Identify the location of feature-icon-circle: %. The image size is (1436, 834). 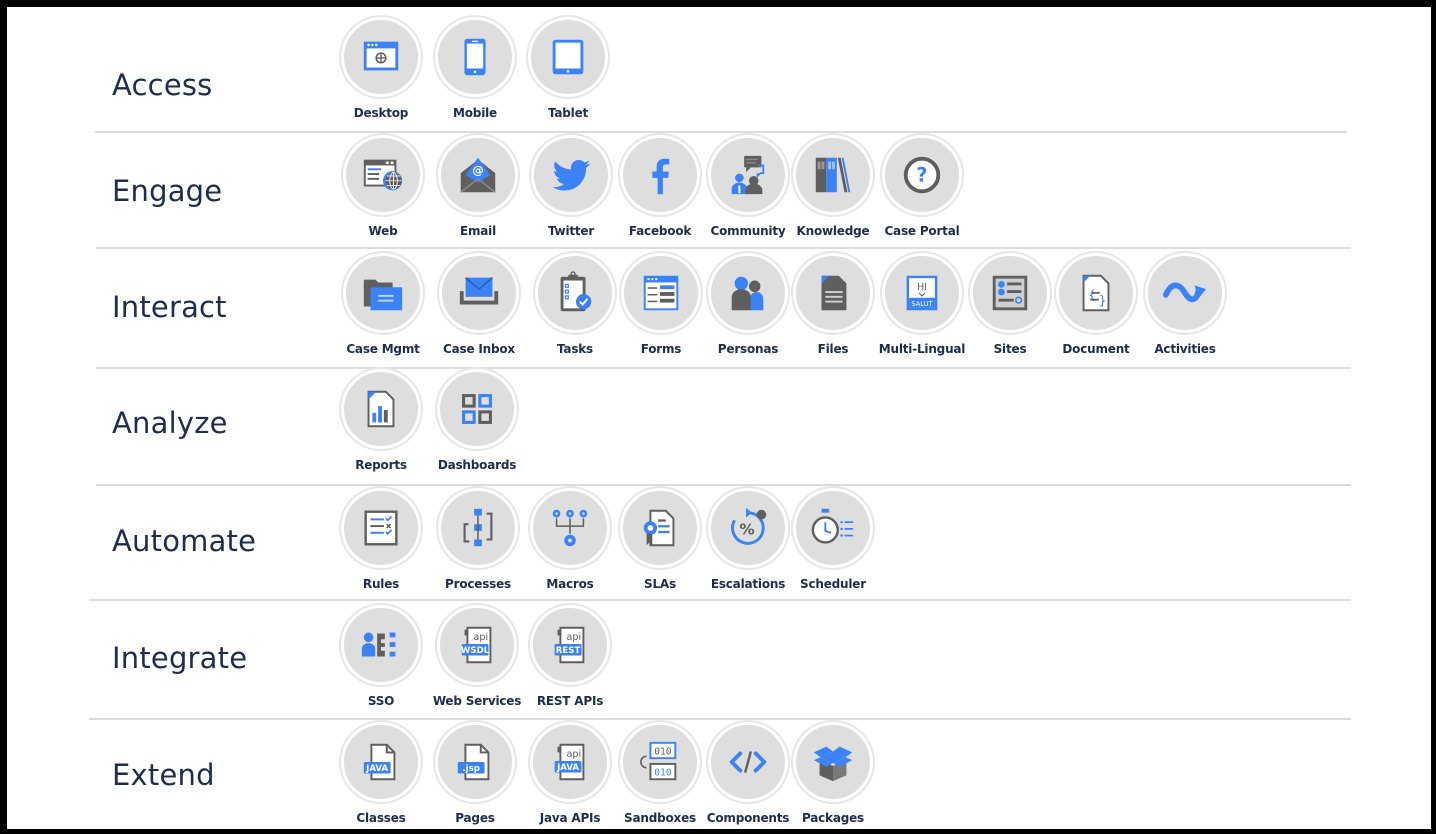
(748, 528).